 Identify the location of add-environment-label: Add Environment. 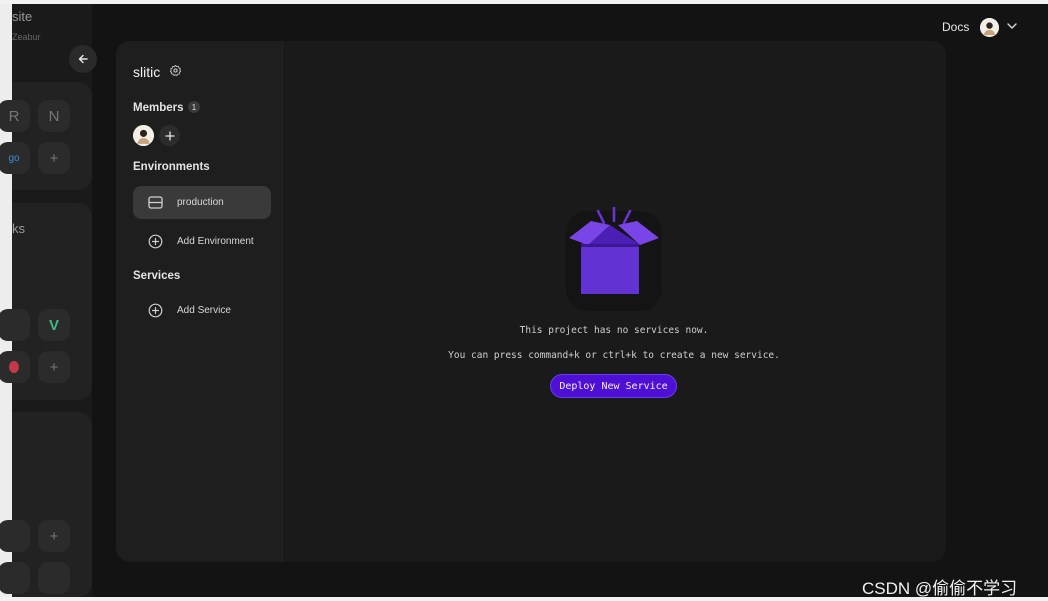
(215, 241).